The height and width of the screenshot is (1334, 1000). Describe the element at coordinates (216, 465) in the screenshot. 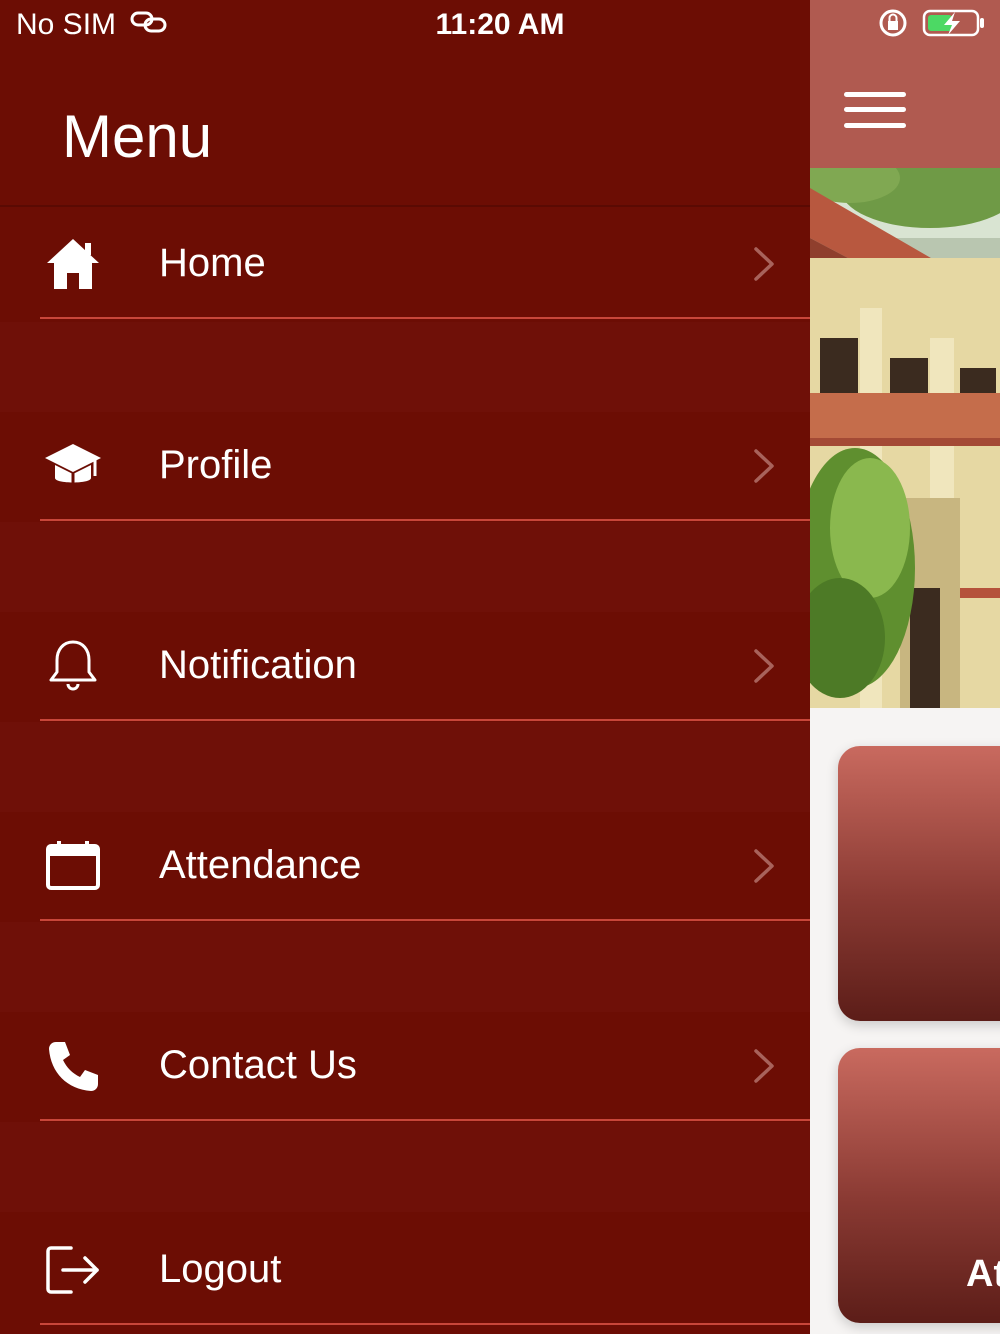

I see `menu-item-label: Profile` at that location.